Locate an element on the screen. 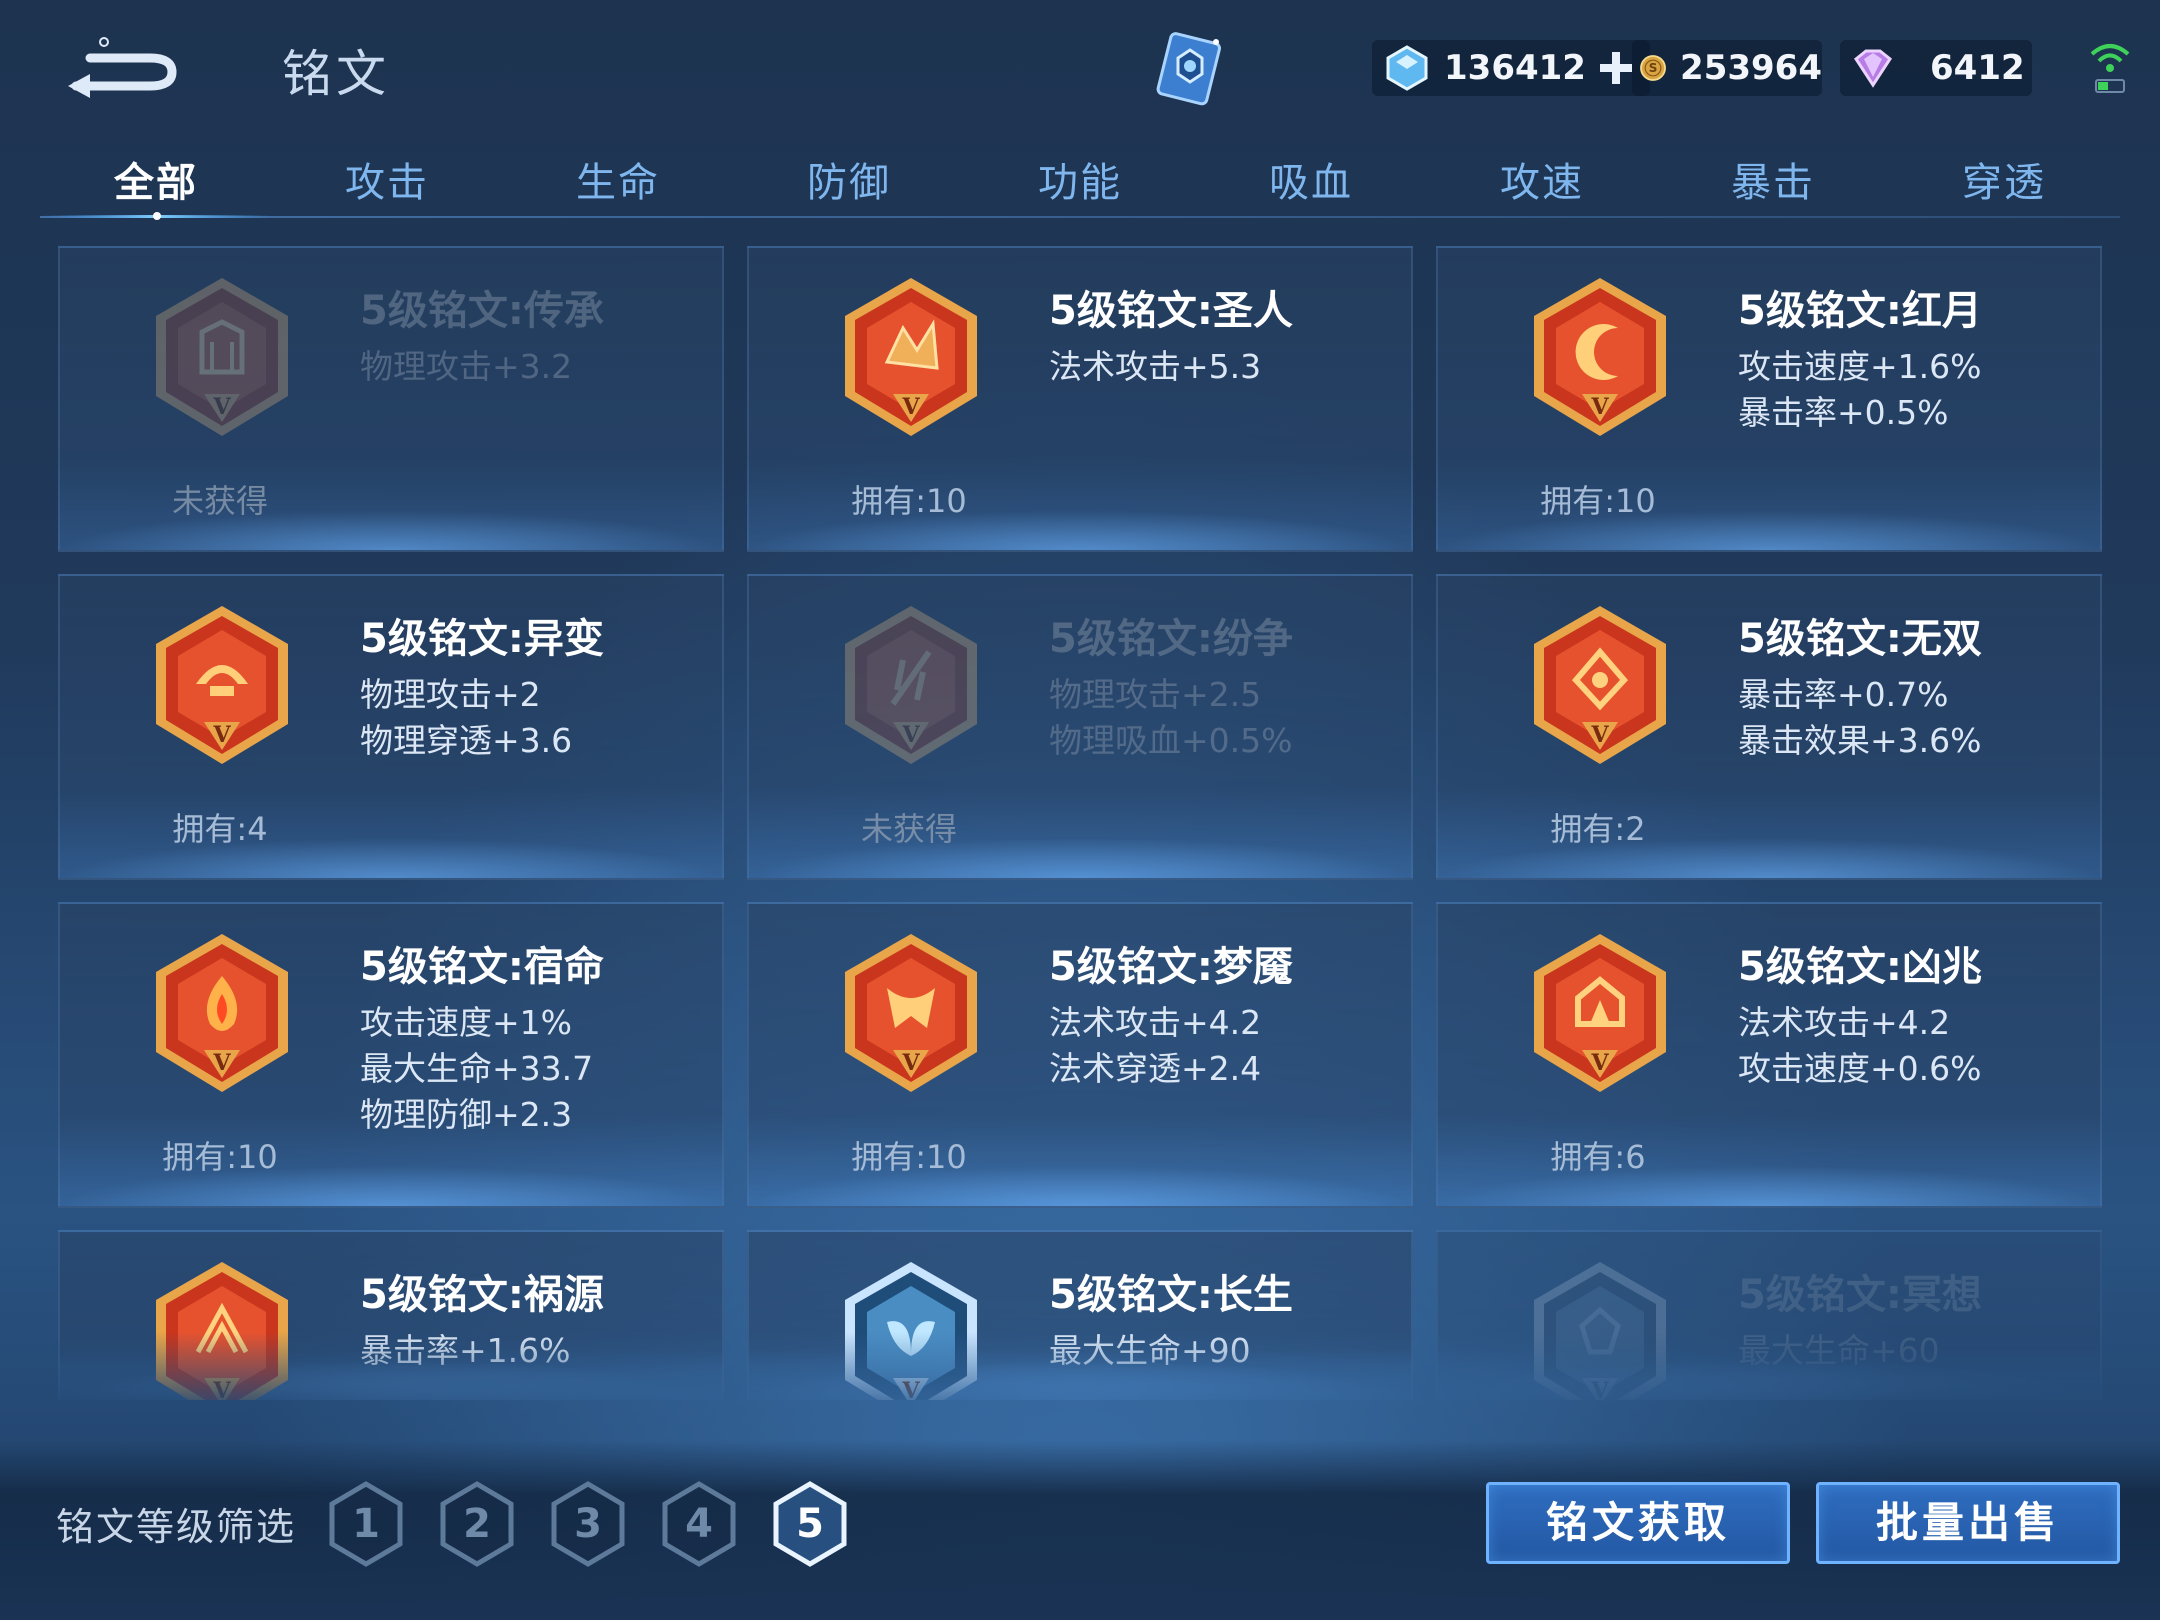 This screenshot has width=2160, height=1620. rune-card: V 5级铭文:祸源暴击率+1.6% is located at coordinates (391, 1315).